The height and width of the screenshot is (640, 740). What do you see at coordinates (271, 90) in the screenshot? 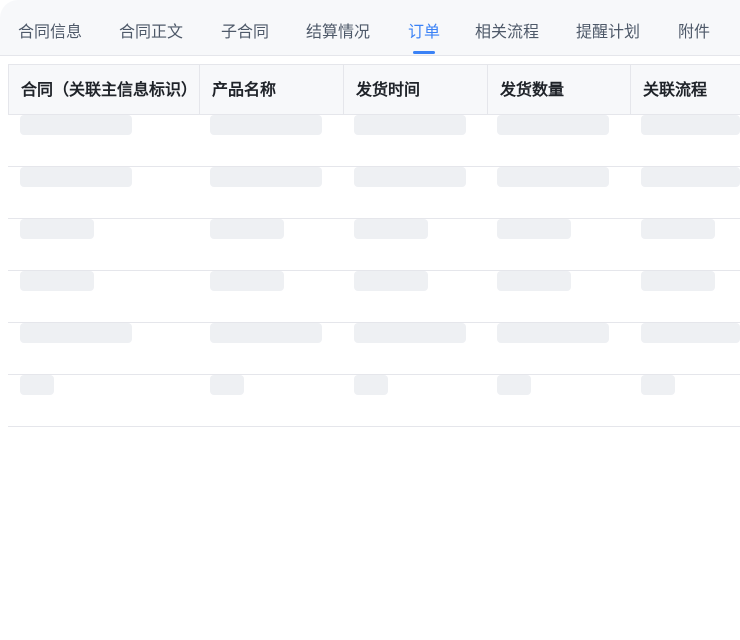
I see `column-header-product-name: 产品名称` at bounding box center [271, 90].